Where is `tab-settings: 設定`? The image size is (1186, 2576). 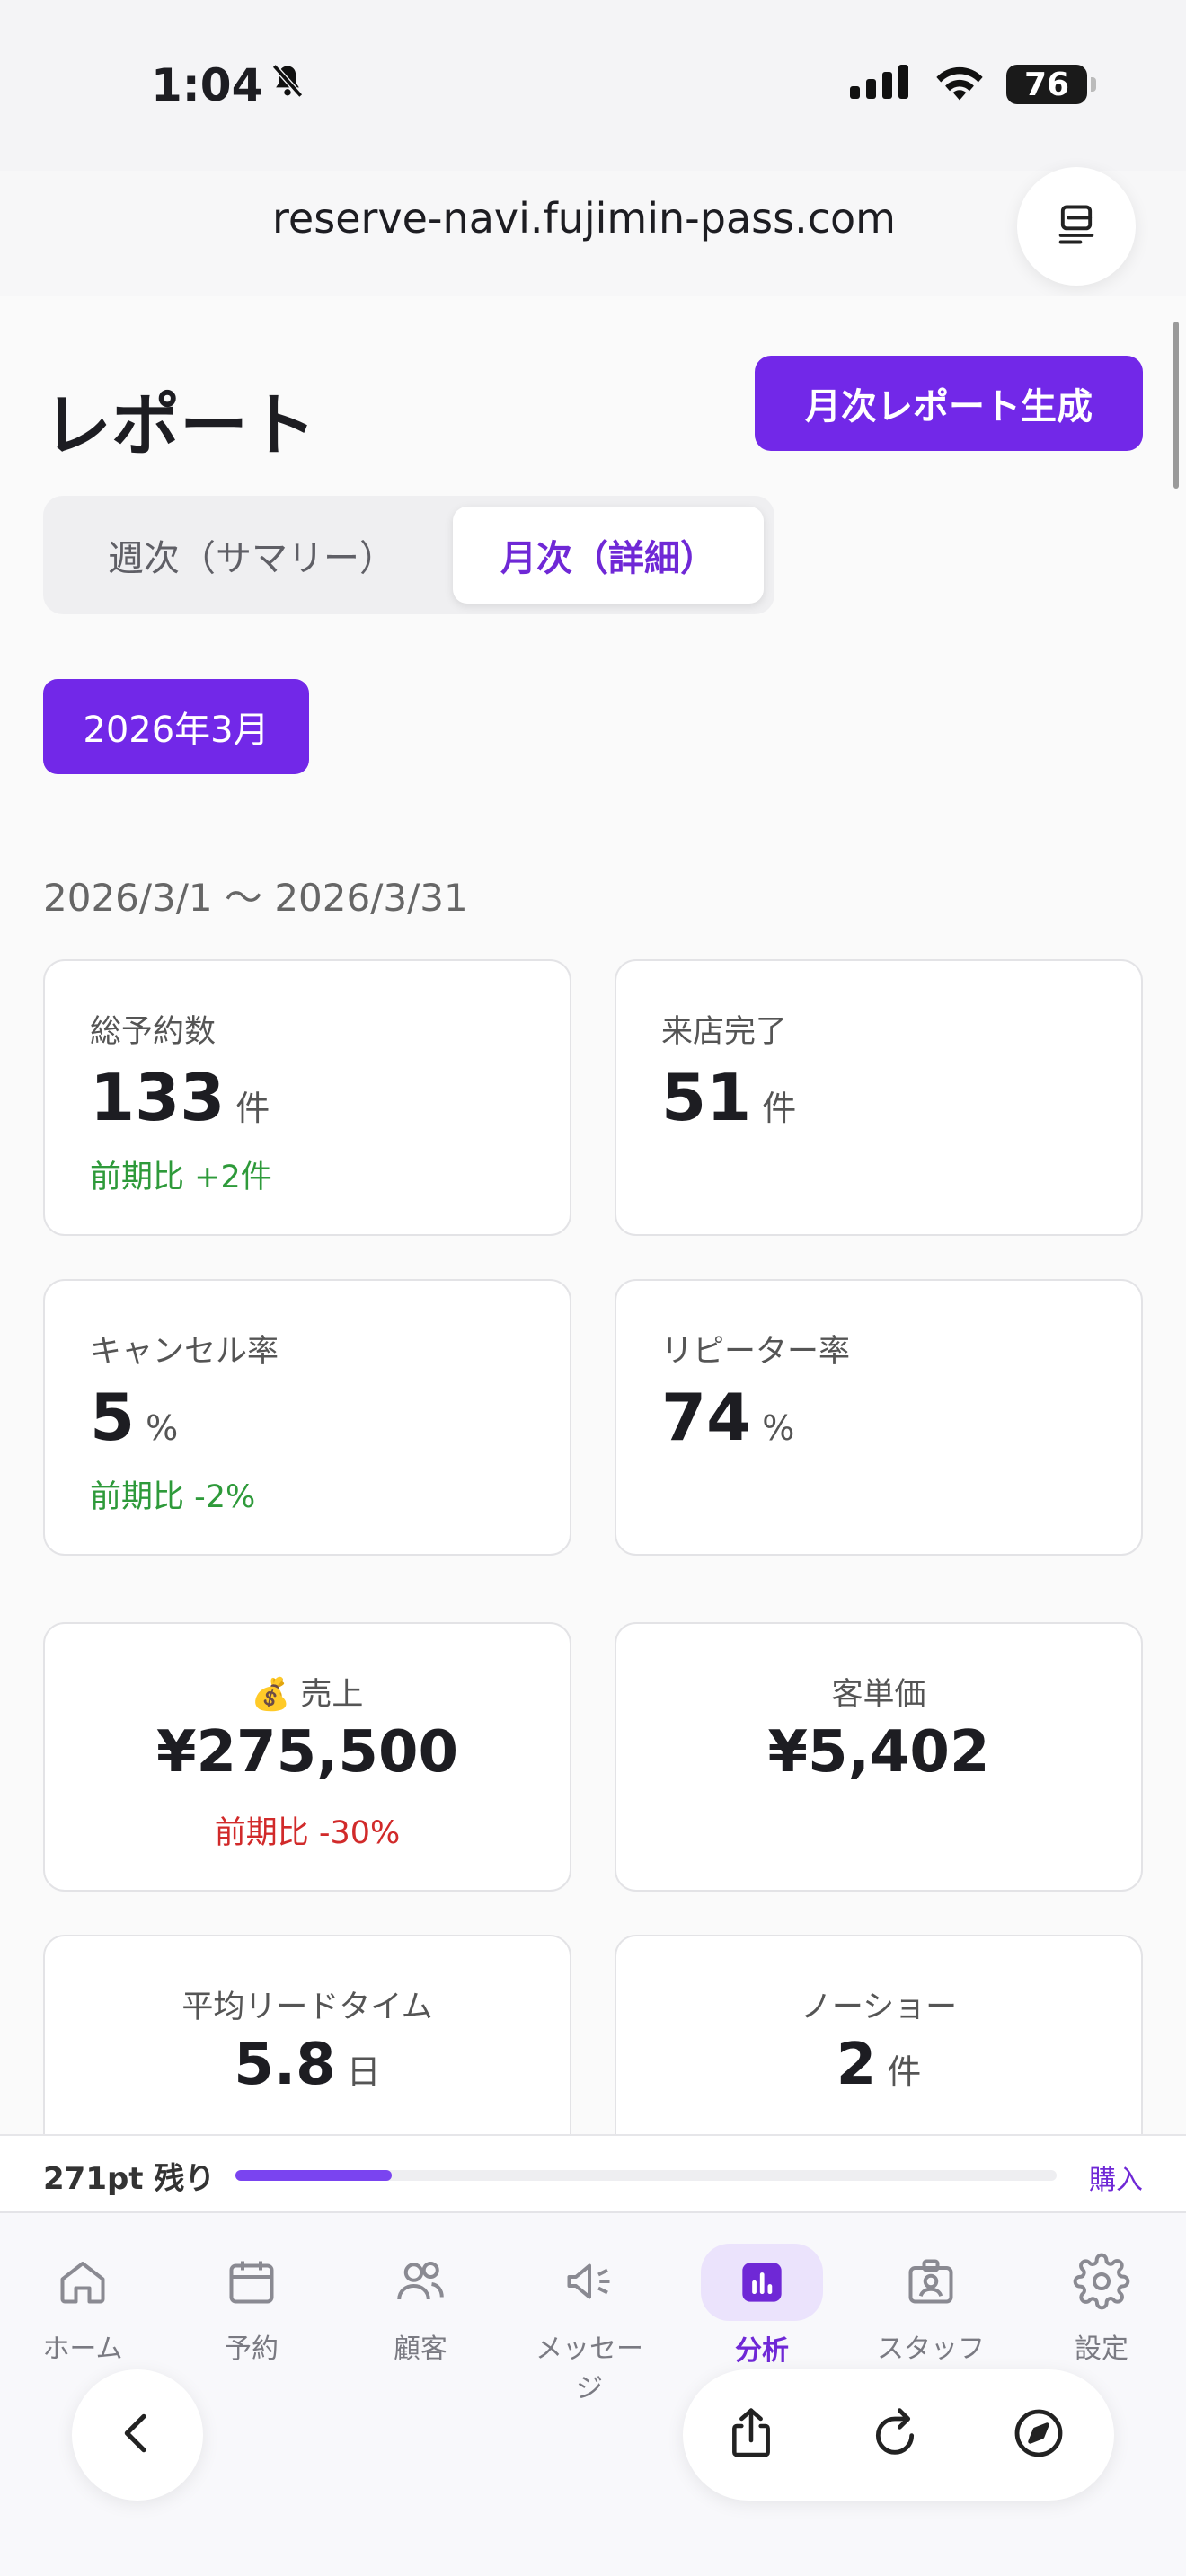 tab-settings: 設定 is located at coordinates (1101, 2305).